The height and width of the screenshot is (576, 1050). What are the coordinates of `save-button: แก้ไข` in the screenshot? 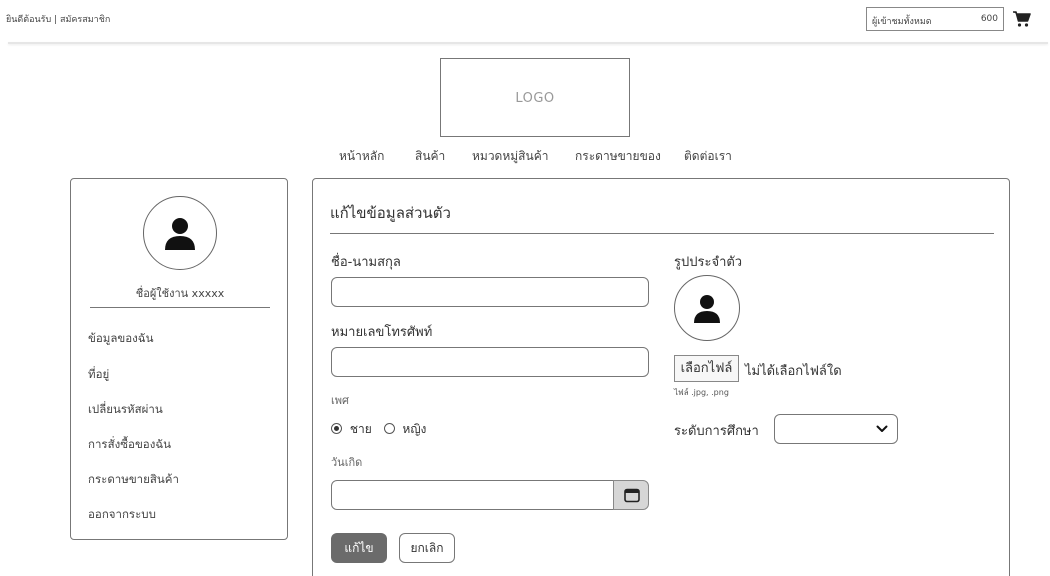 It's located at (359, 548).